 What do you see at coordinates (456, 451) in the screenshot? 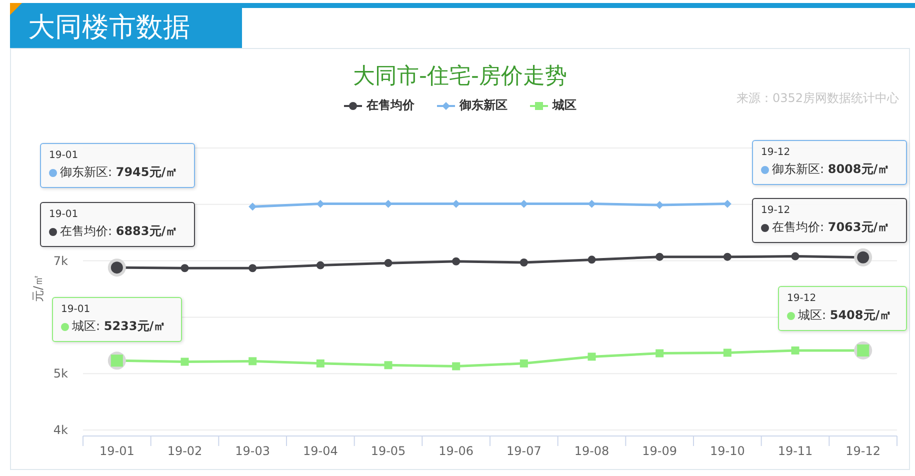
I see `axis-label: 19-06` at bounding box center [456, 451].